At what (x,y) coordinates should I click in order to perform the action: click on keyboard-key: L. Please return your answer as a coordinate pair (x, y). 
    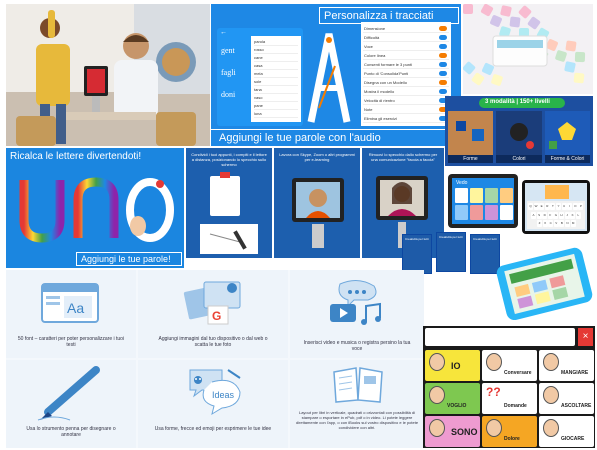
    Looking at the image, I should click on (578, 215).